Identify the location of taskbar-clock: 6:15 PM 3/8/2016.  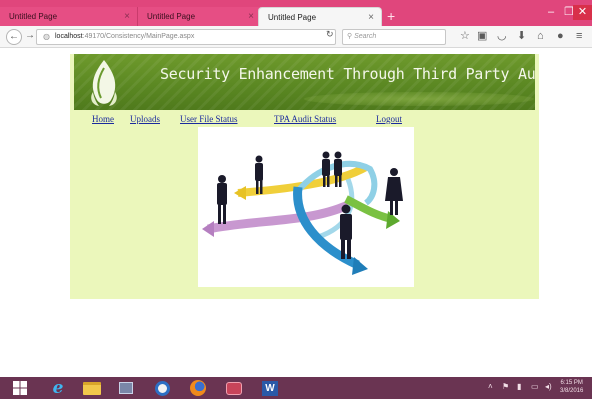
(571, 387).